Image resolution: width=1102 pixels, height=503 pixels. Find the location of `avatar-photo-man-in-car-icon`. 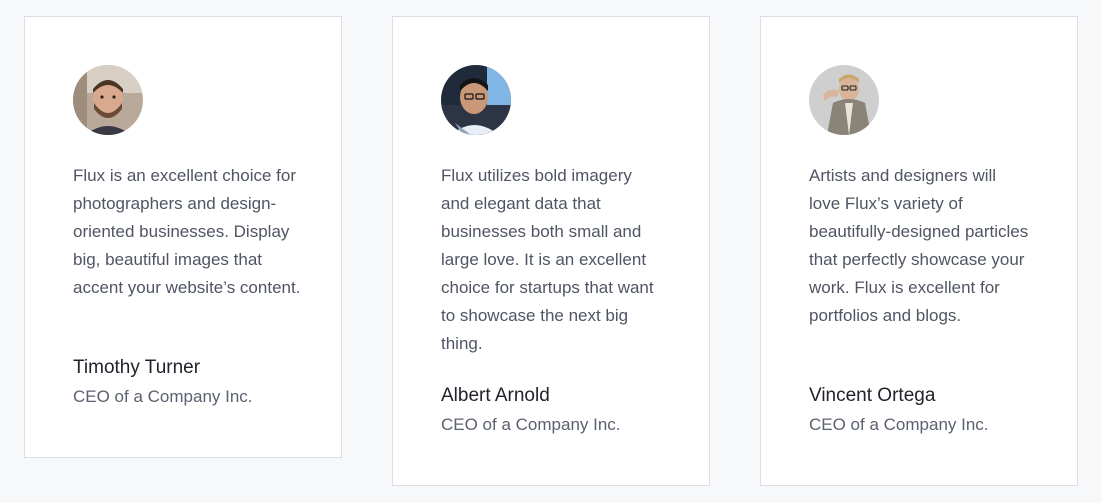

avatar-photo-man-in-car-icon is located at coordinates (476, 100).